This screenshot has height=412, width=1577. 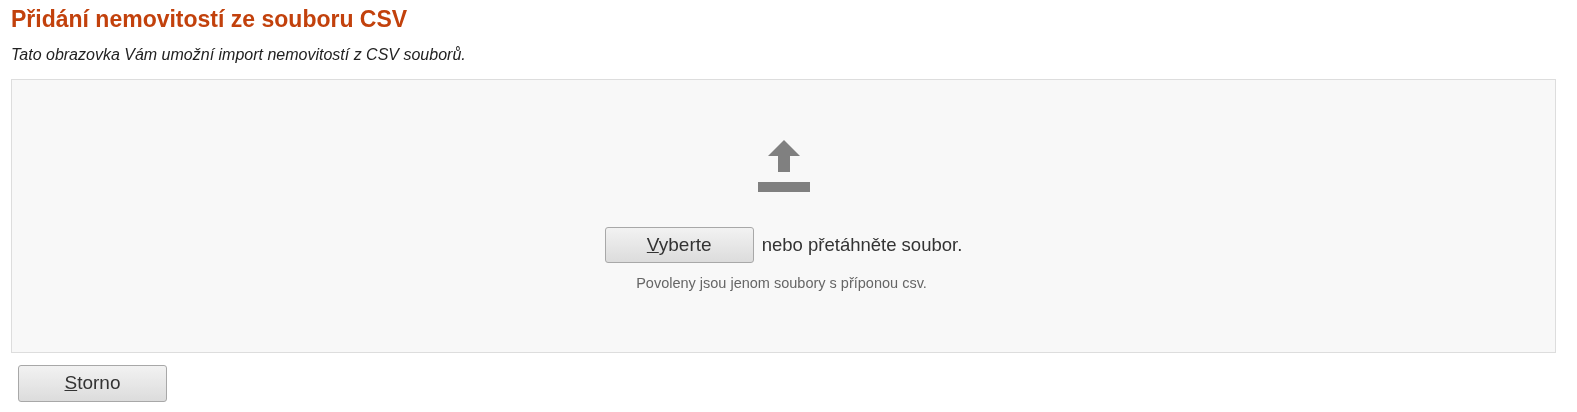 What do you see at coordinates (239, 55) in the screenshot?
I see `page-subtitle: Tato obrazovka Vám umožní import nemovitostí z CSV souborů.` at bounding box center [239, 55].